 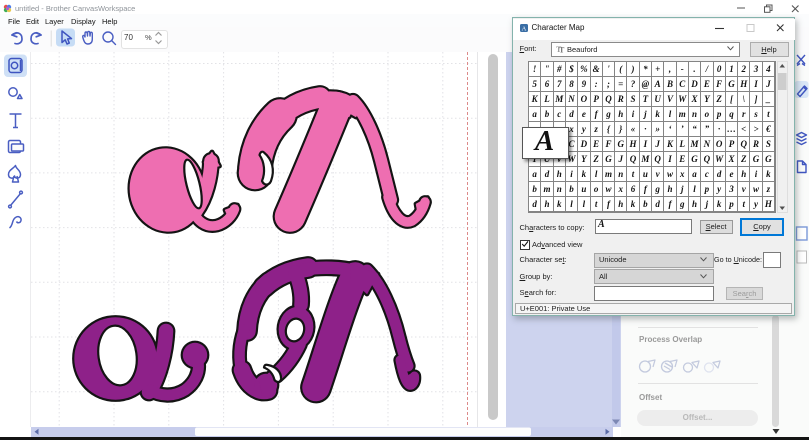 I want to click on svg-text: A, so click(x=523, y=28).